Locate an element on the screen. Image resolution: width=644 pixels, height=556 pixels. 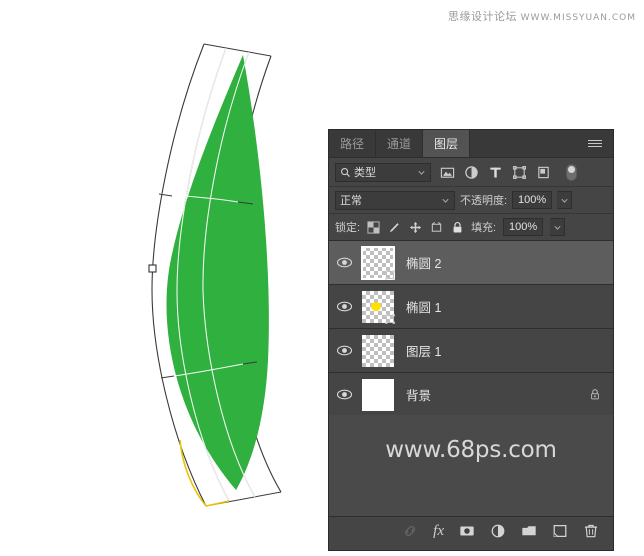
fill-input: 100% is located at coordinates (523, 227).